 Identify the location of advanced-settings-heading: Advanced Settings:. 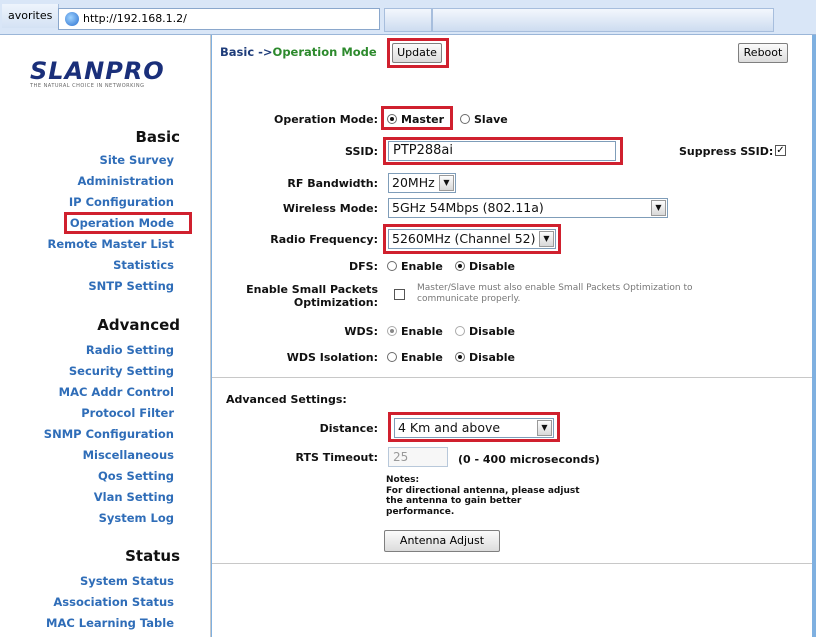
(286, 399).